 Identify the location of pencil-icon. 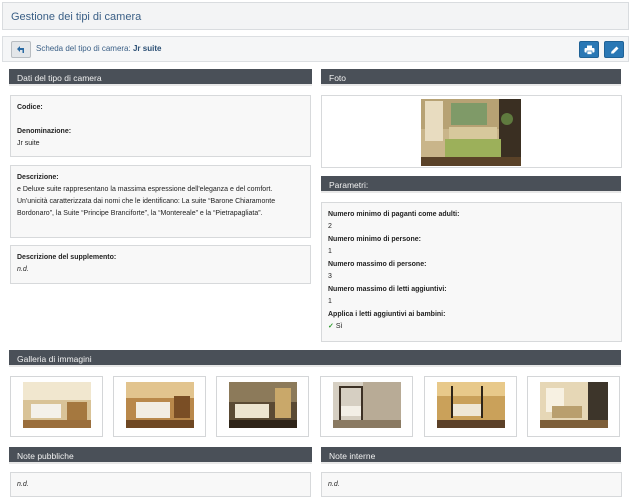
(615, 50).